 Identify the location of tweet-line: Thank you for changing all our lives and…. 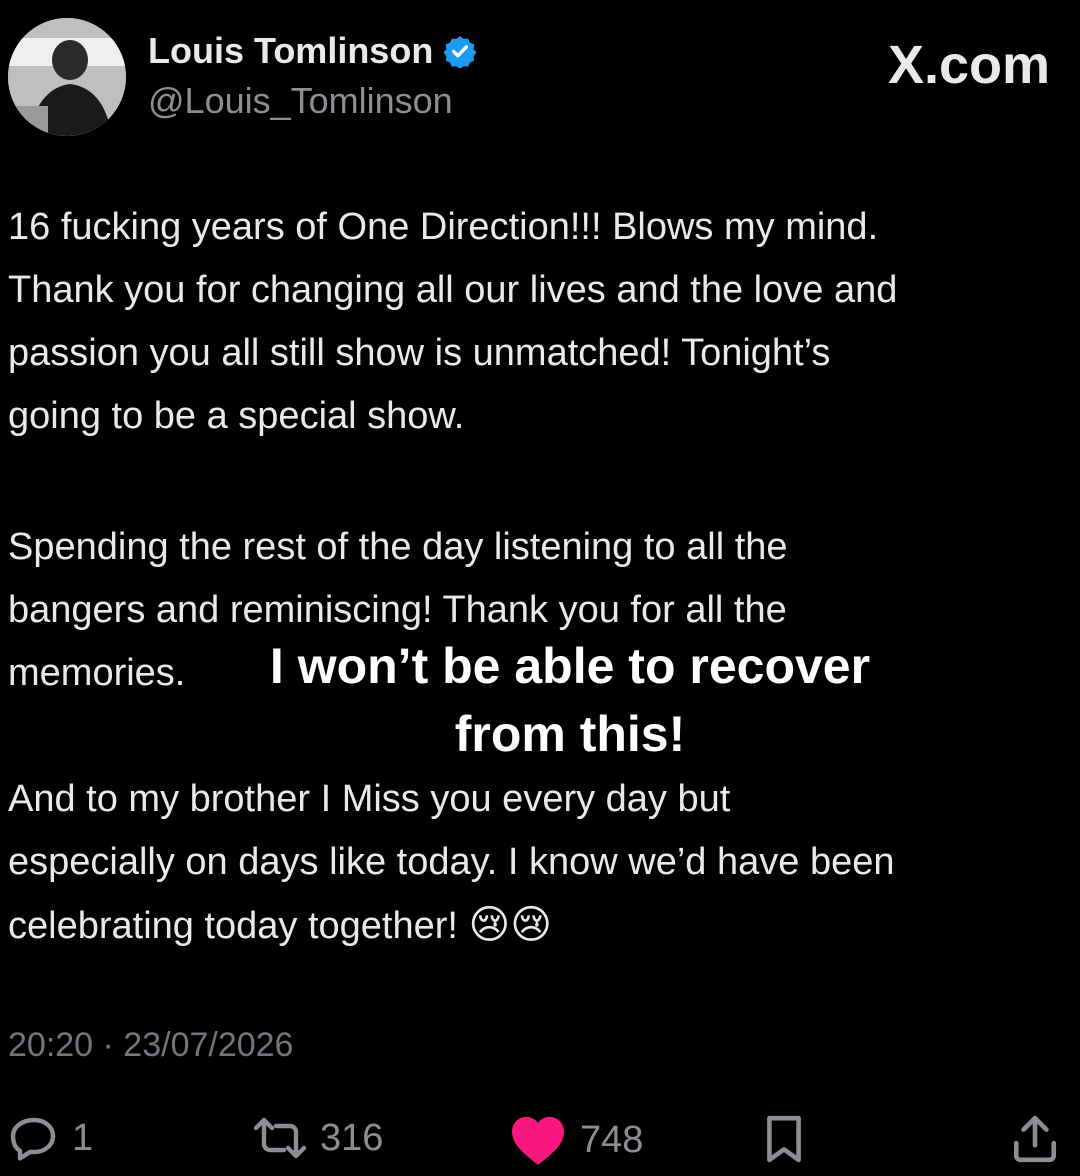
(453, 290).